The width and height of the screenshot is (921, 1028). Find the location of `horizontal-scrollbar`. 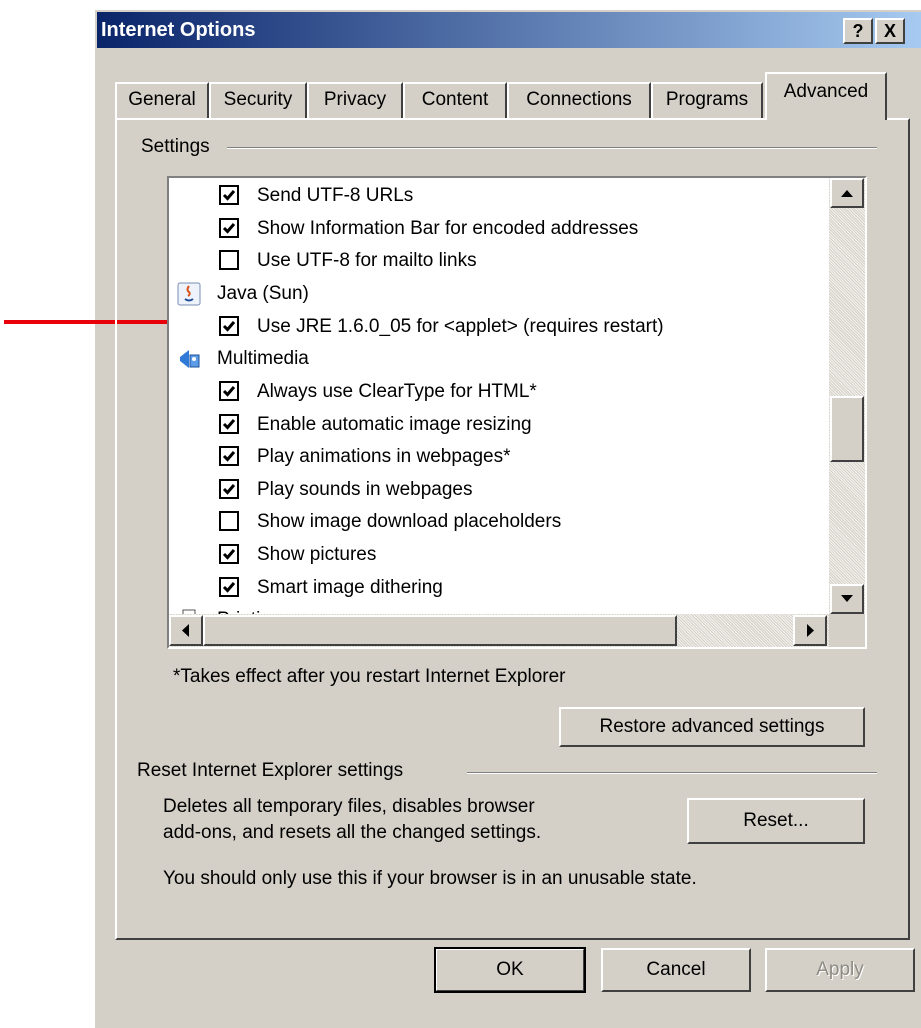

horizontal-scrollbar is located at coordinates (499, 630).